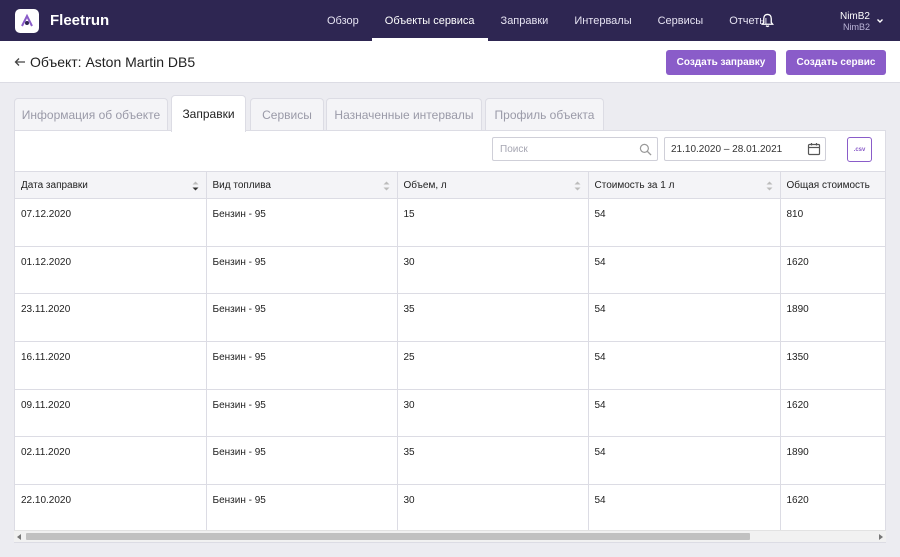 The image size is (900, 557). I want to click on cell-date: 22.10.2020, so click(111, 508).